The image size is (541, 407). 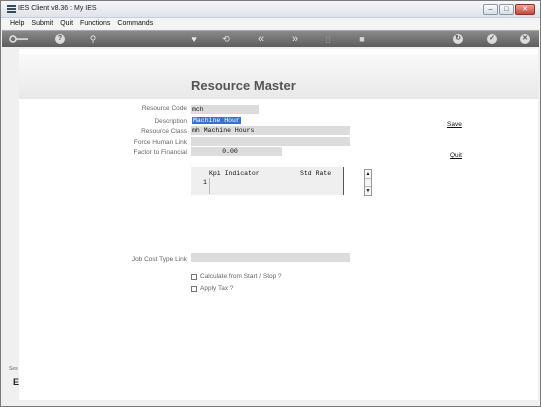 What do you see at coordinates (270, 130) in the screenshot?
I see `resource-class-field: mh Machine Hours` at bounding box center [270, 130].